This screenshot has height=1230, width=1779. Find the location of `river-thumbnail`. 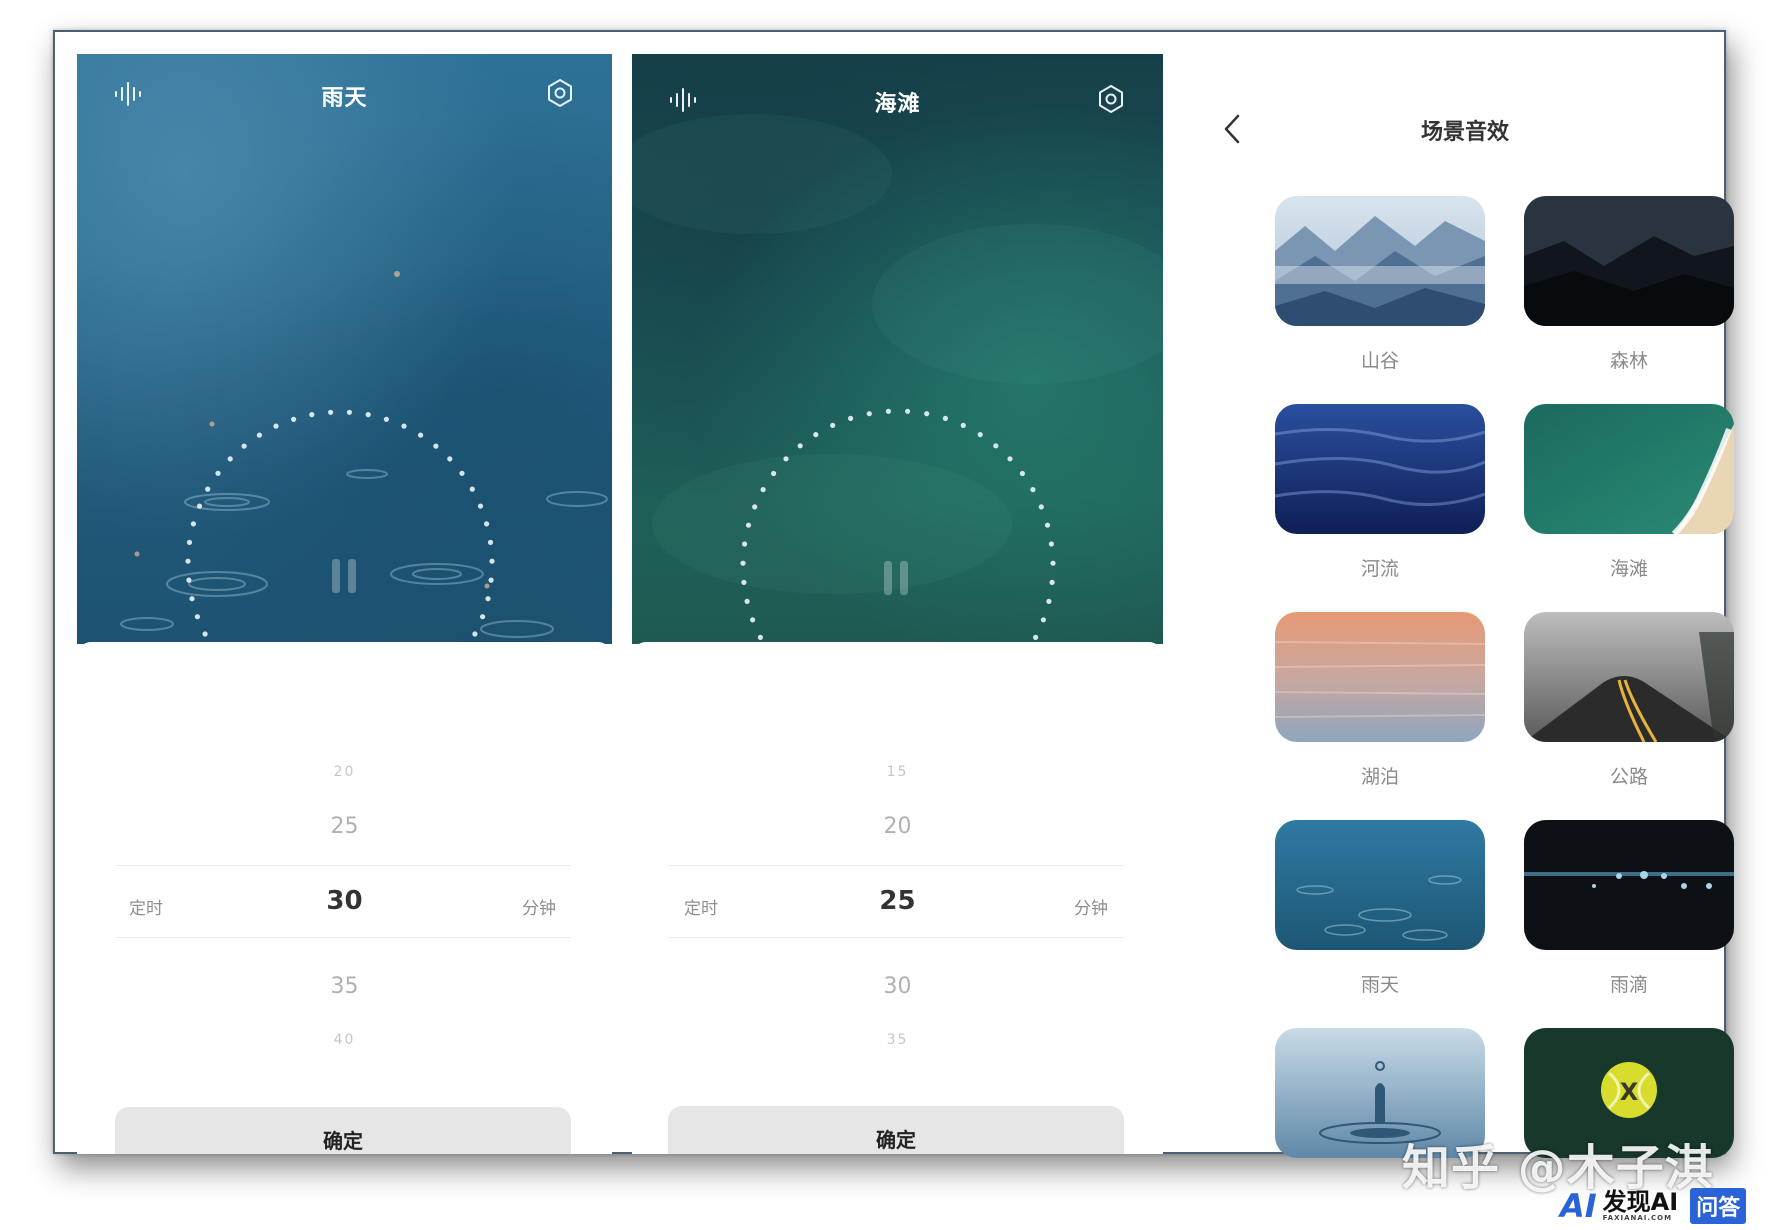

river-thumbnail is located at coordinates (1380, 469).